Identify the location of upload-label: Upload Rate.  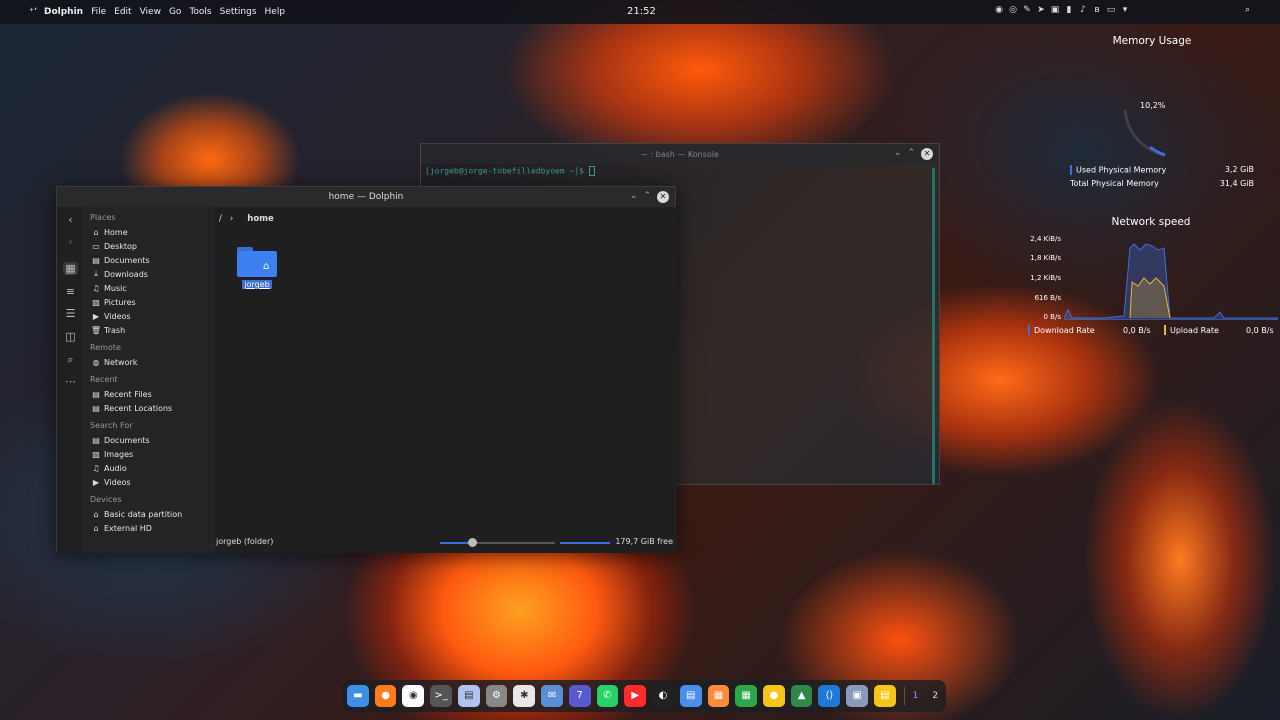
(1194, 330).